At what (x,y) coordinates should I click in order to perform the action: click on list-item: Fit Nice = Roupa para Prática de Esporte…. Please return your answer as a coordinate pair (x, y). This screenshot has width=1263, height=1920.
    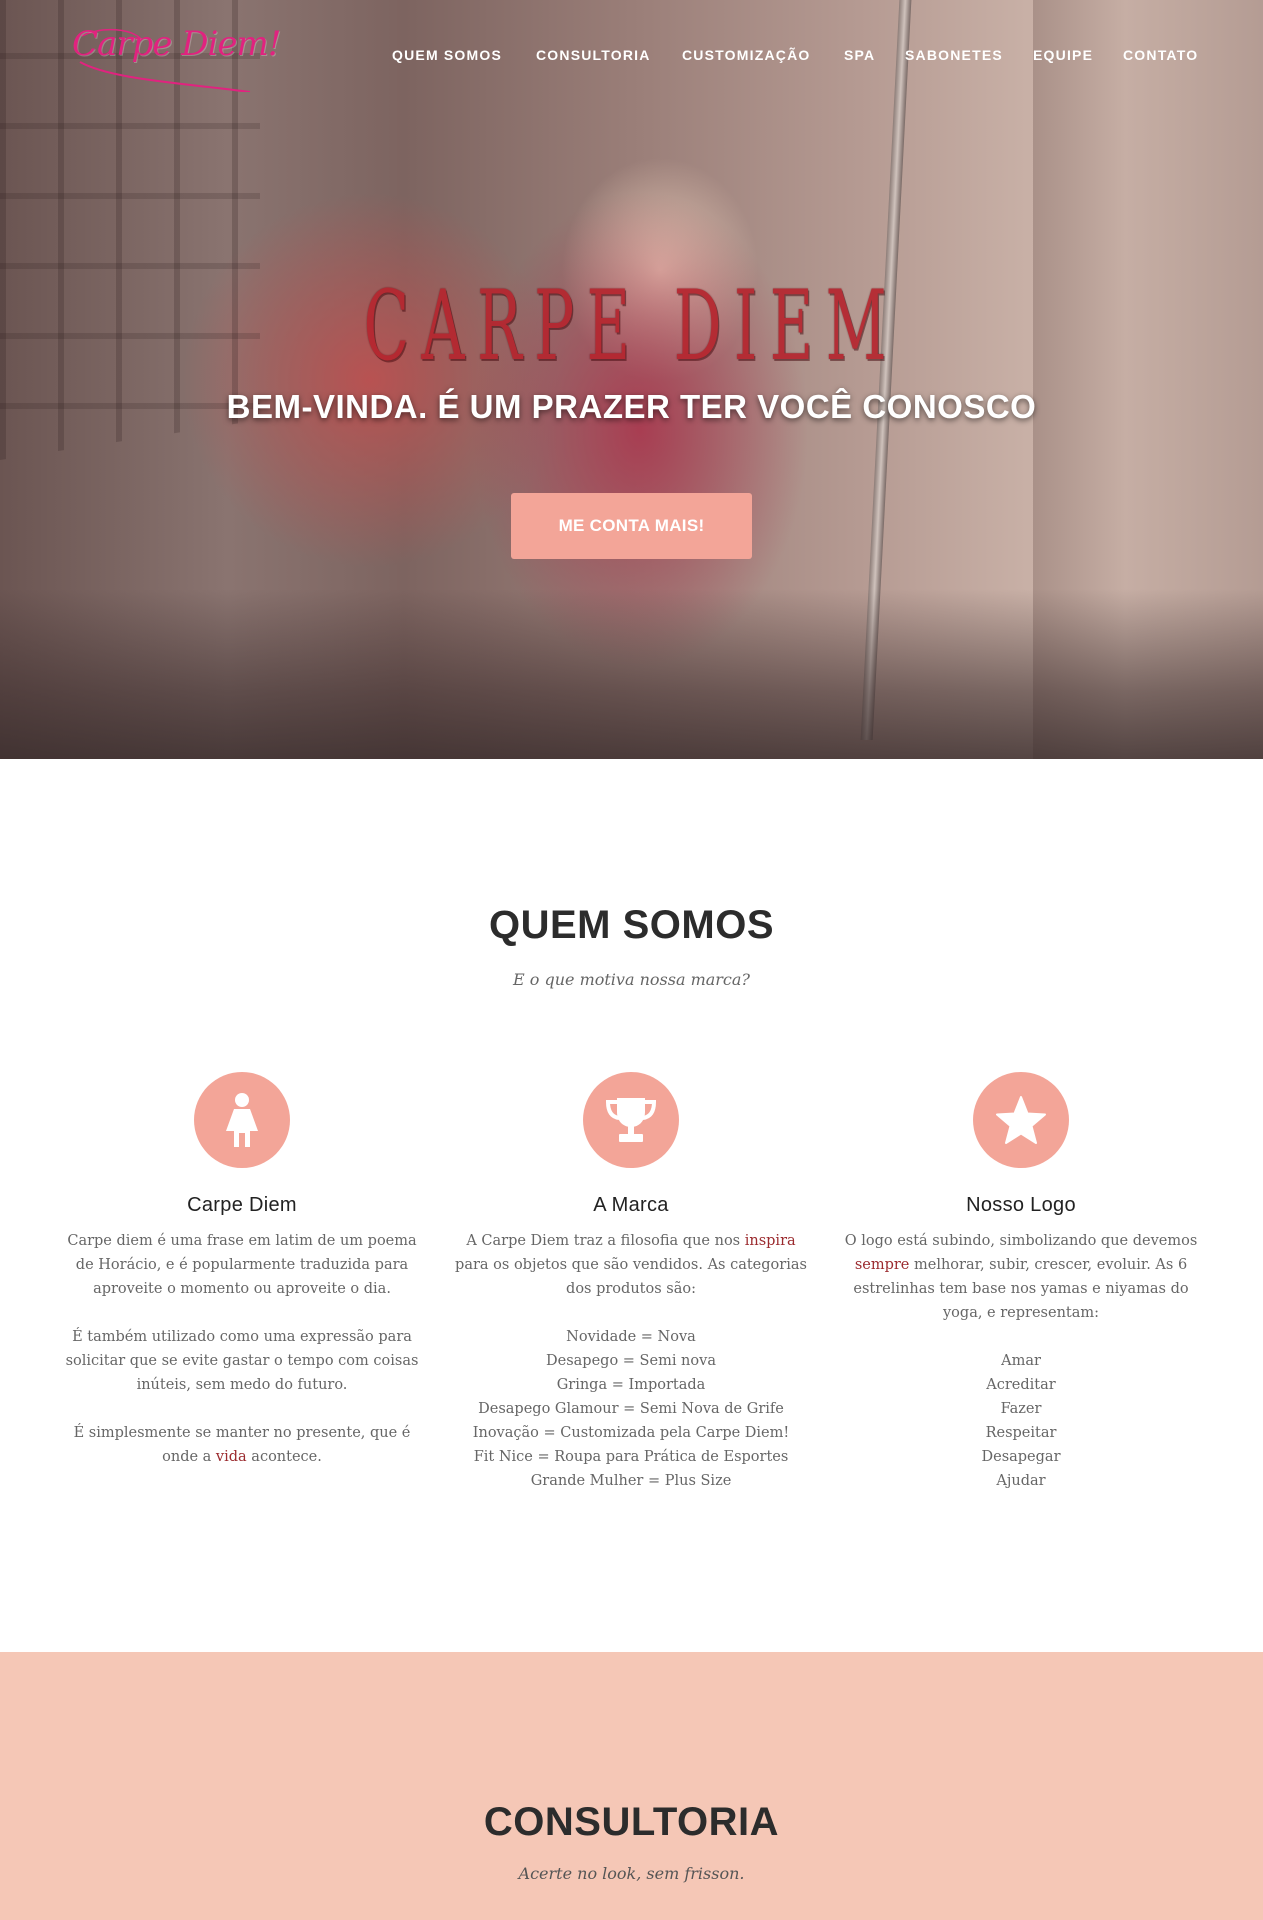
    Looking at the image, I should click on (631, 1457).